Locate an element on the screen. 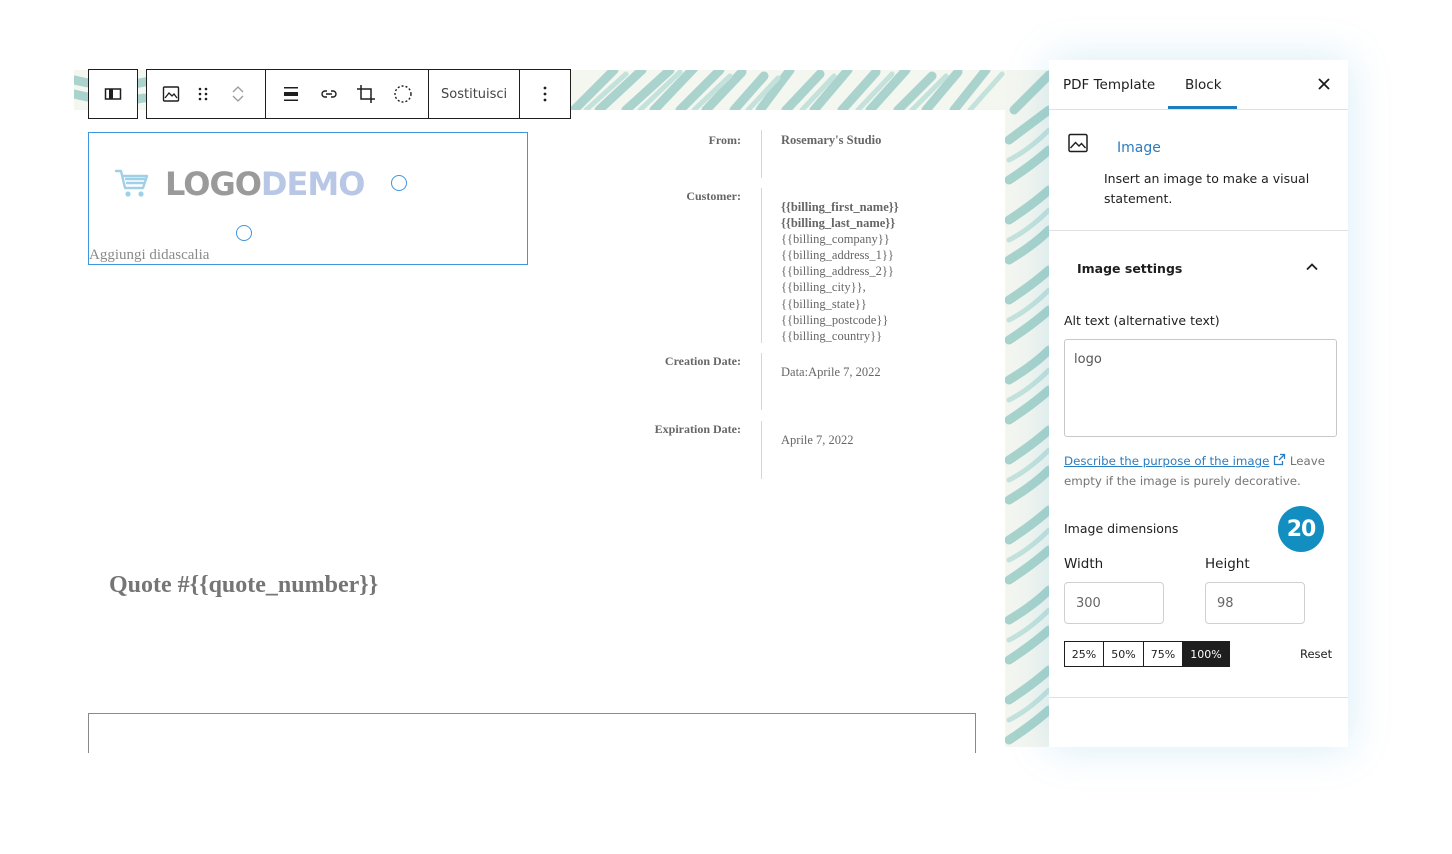 This screenshot has height=854, width=1452. percent-50-button: 50% is located at coordinates (1124, 654).